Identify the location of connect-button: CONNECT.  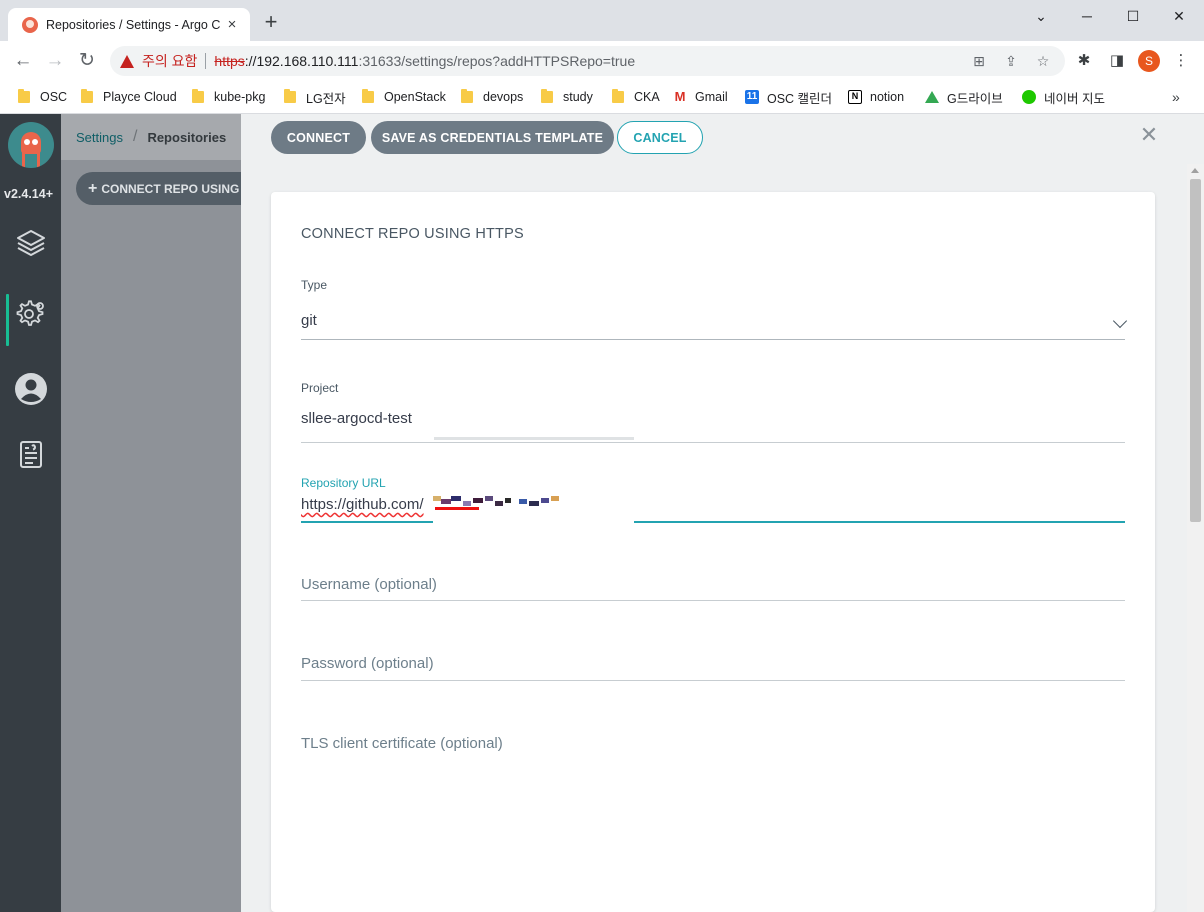
(318, 137).